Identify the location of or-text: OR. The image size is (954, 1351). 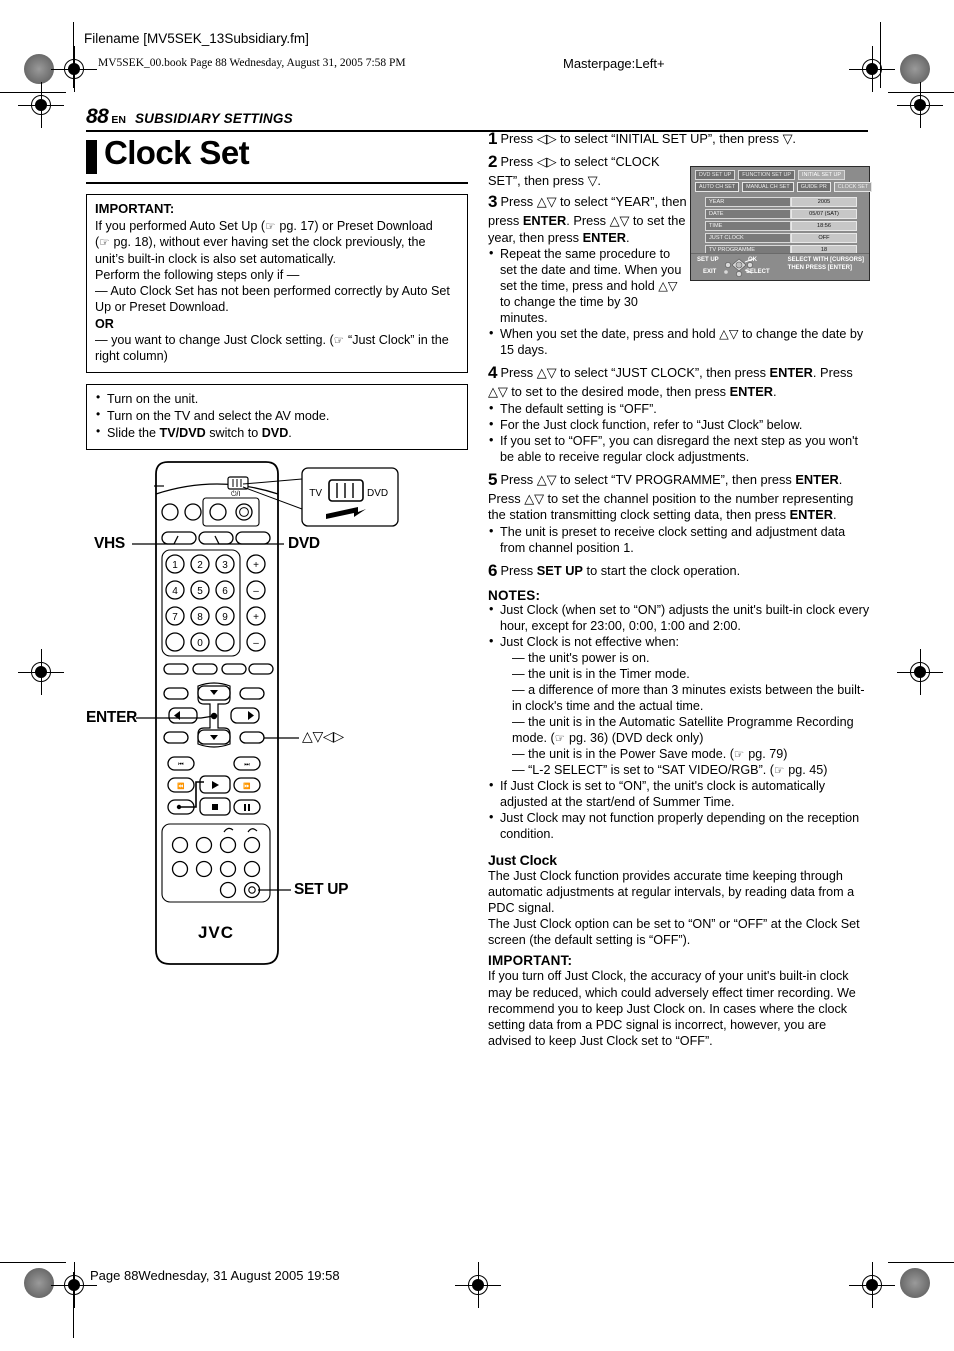
(104, 323).